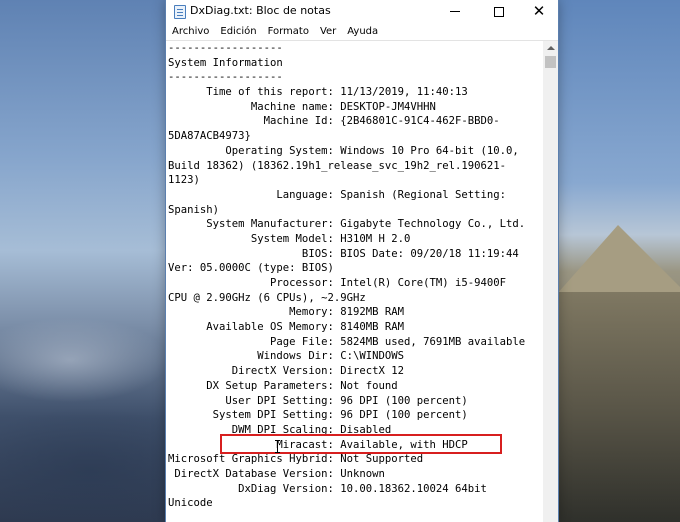  I want to click on window-title: DxDiag.txt: Bloc de notas, so click(260, 10).